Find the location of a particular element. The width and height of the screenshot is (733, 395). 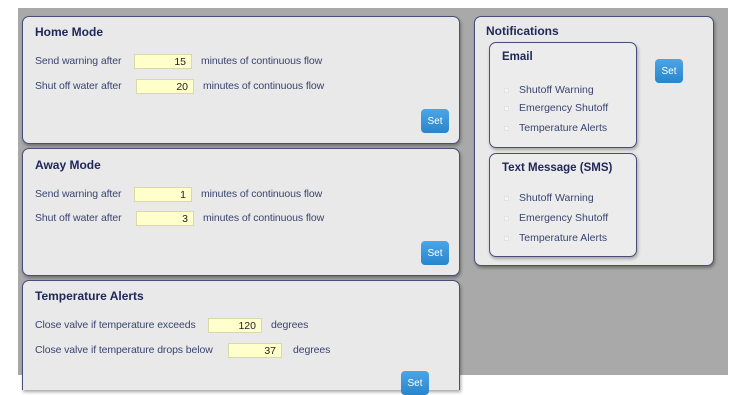

email-option-temperature-alerts: Temperature Alerts is located at coordinates (555, 128).